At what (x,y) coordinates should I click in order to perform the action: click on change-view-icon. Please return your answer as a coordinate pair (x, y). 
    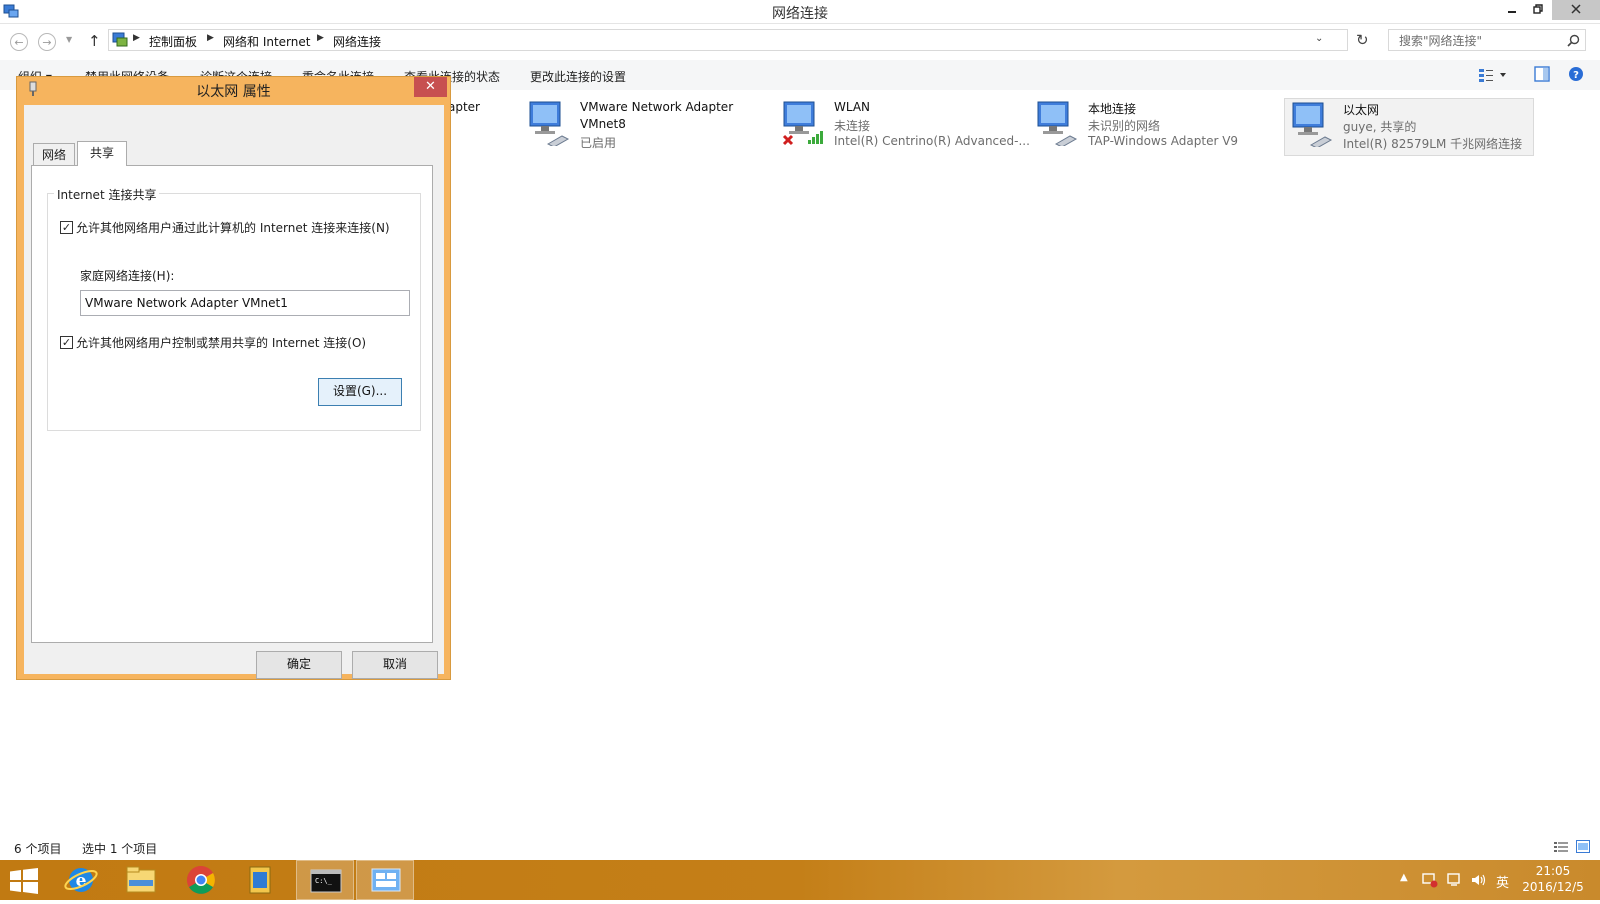
    Looking at the image, I should click on (1493, 75).